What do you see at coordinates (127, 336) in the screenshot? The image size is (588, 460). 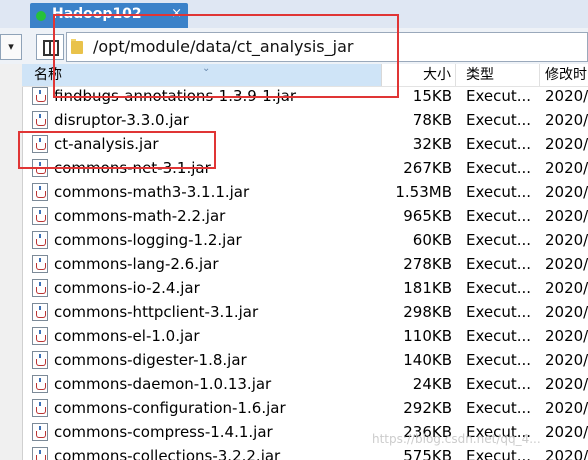 I see `file-name: commons-el-1.0.jar` at bounding box center [127, 336].